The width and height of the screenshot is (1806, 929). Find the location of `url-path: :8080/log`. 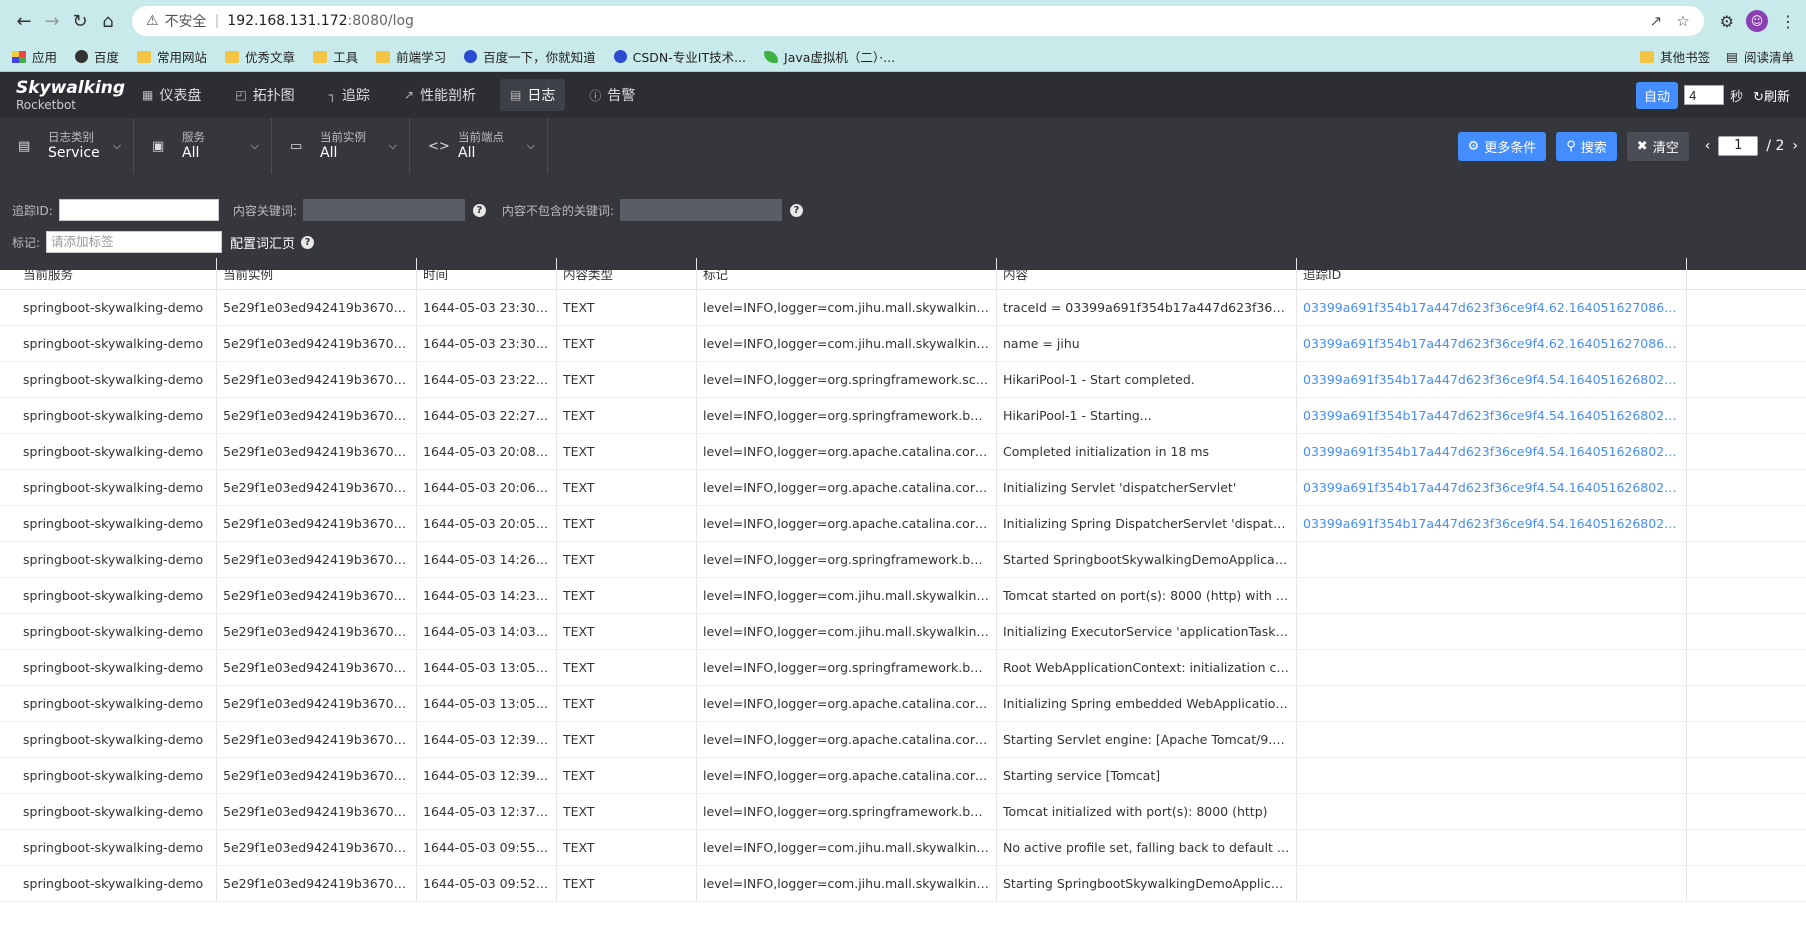

url-path: :8080/log is located at coordinates (380, 21).